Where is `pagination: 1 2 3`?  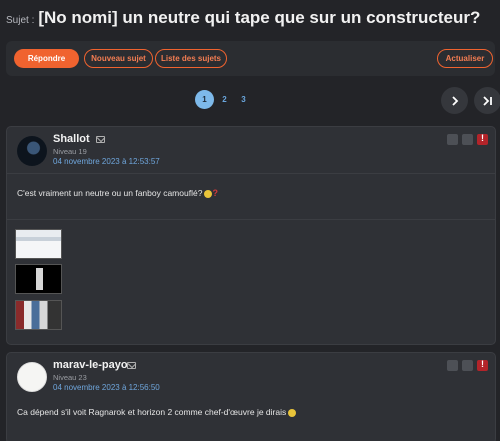 pagination: 1 2 3 is located at coordinates (250, 100).